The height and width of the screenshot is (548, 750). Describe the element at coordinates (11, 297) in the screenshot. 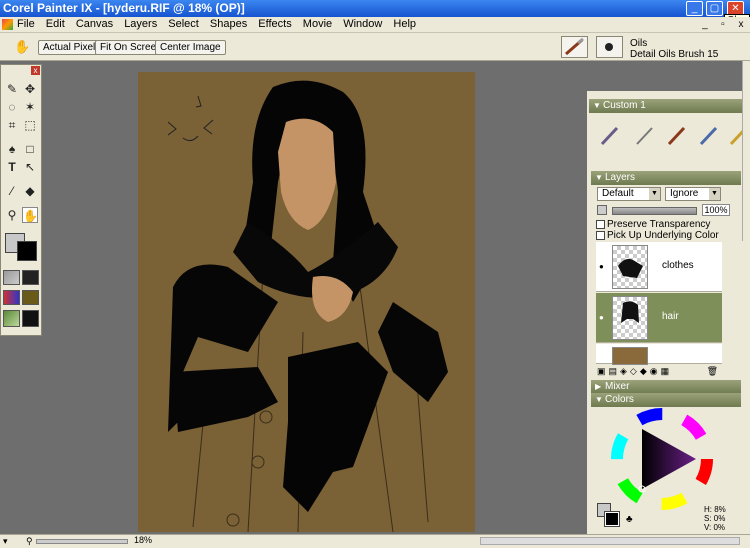

I see `gradient-selector` at that location.